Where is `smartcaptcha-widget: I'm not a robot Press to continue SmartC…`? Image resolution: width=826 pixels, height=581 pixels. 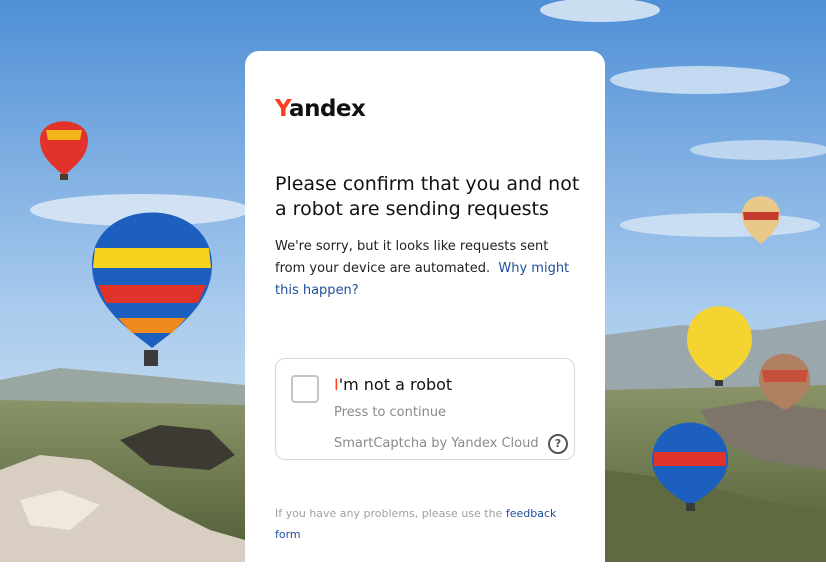 smartcaptcha-widget: I'm not a robot Press to continue SmartC… is located at coordinates (425, 409).